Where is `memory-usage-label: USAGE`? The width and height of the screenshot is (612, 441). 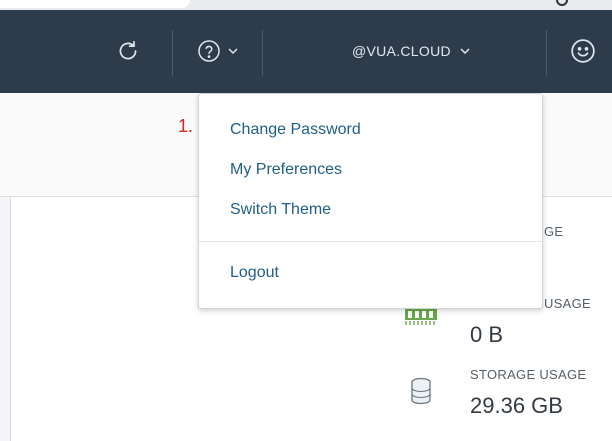
memory-usage-label: USAGE is located at coordinates (568, 303).